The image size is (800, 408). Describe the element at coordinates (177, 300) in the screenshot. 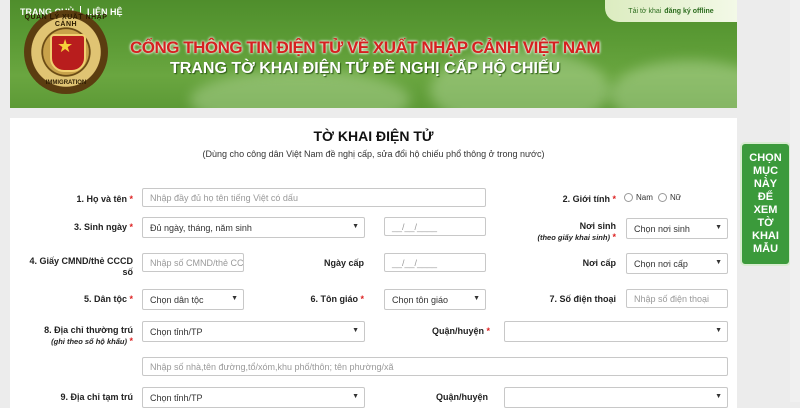

I see `ethnic-value: Chọn dân tộc` at that location.